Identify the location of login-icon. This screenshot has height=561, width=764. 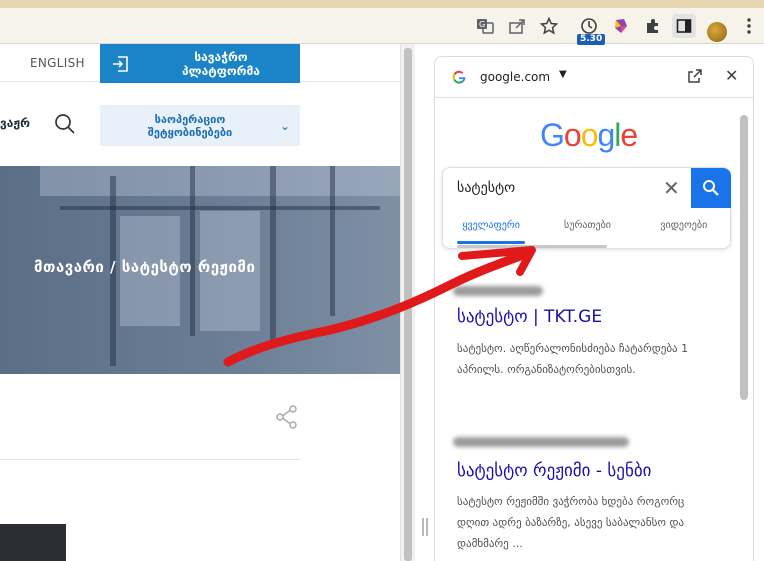
(121, 64).